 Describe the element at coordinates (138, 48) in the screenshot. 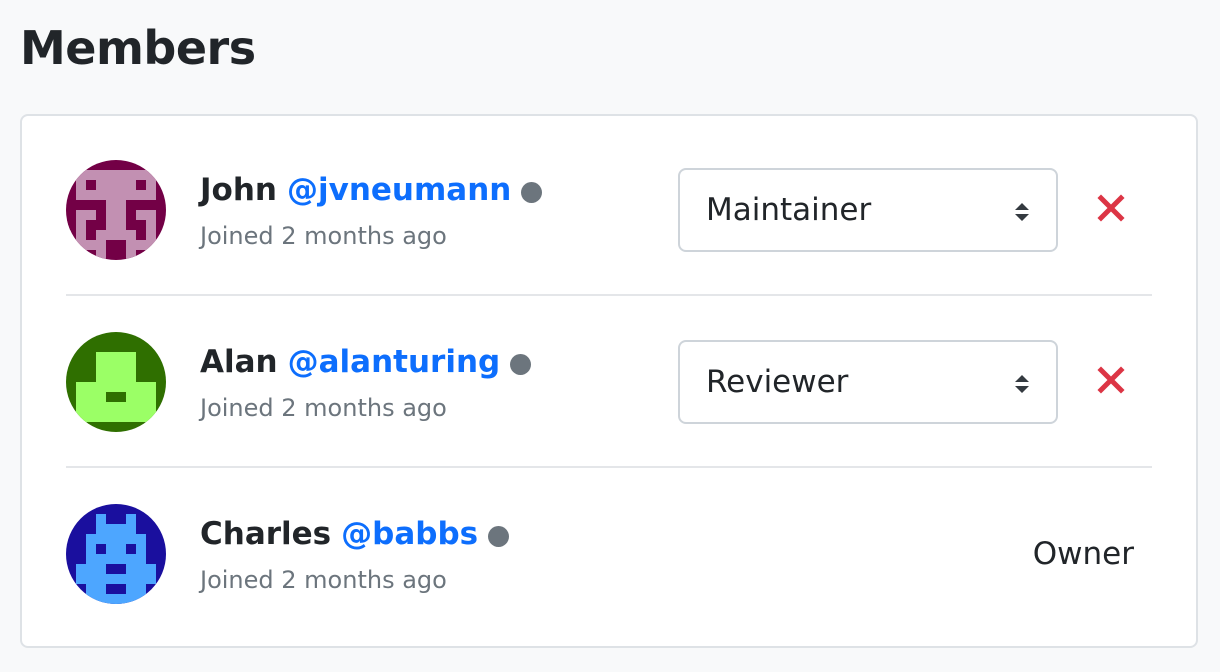

I see `page-title: Members` at that location.